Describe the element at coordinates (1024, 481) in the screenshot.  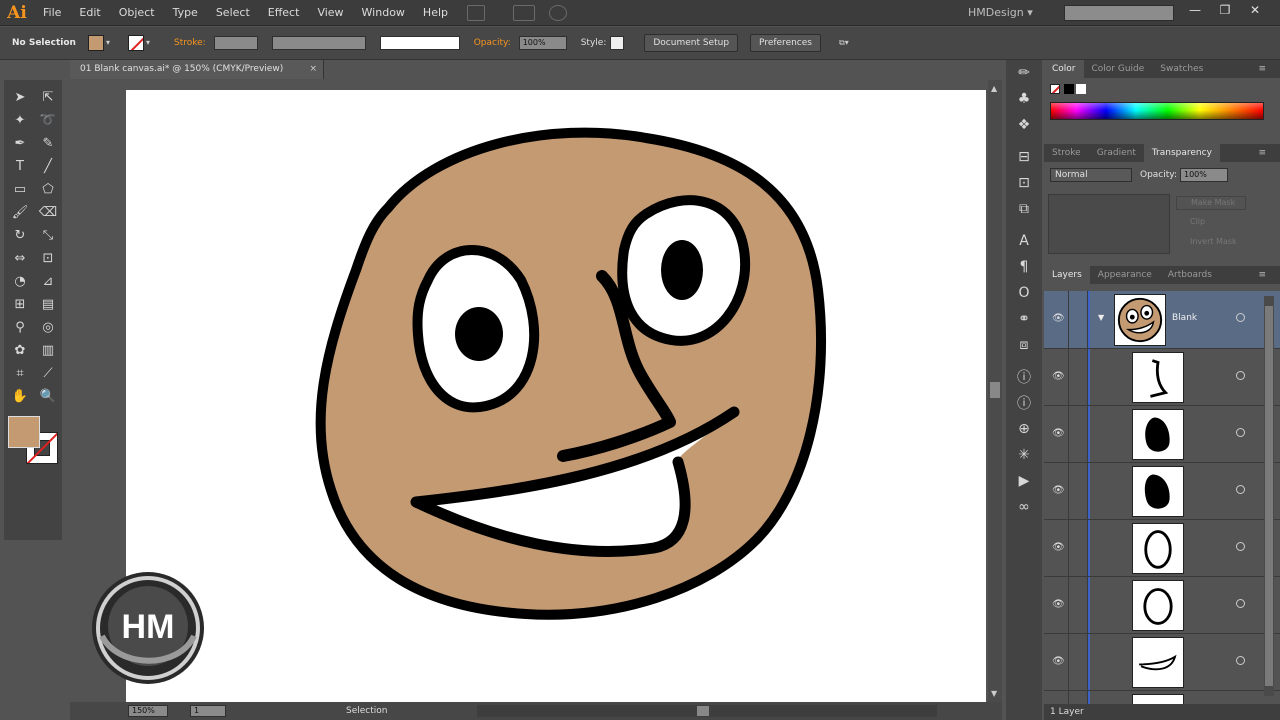
I see `actions-icon: ▶` at that location.